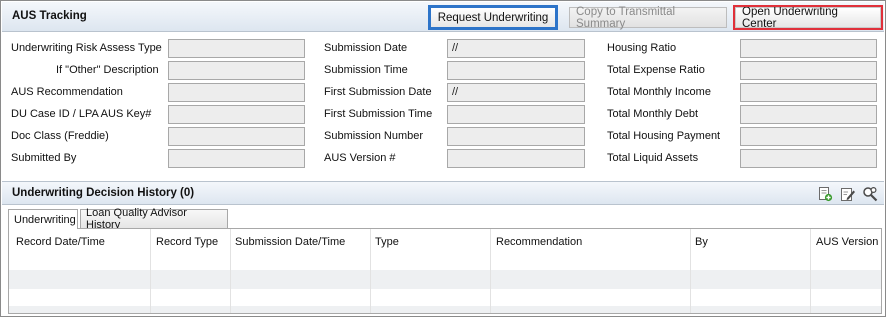  What do you see at coordinates (493, 17) in the screenshot?
I see `request-underwriting-button: Request Underwriting` at bounding box center [493, 17].